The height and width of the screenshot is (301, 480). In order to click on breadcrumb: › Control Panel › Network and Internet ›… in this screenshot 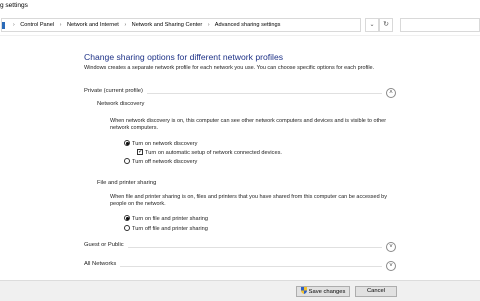, I will do `click(144, 25)`.